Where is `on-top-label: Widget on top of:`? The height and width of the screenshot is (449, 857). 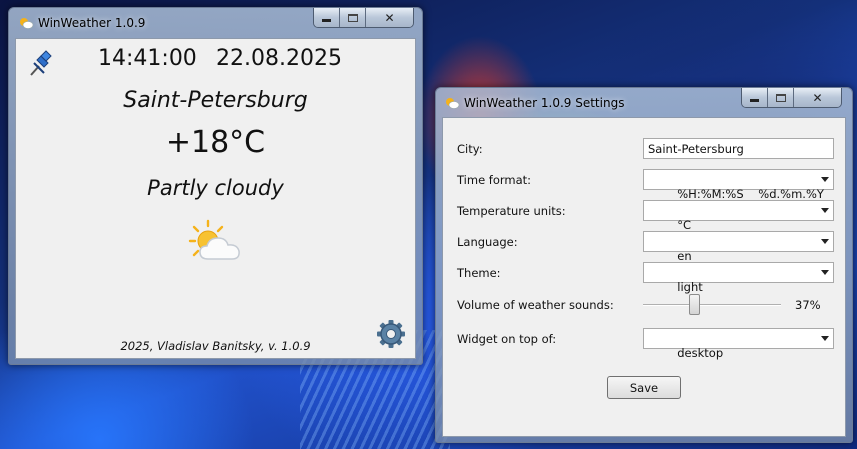 on-top-label: Widget on top of: is located at coordinates (507, 339).